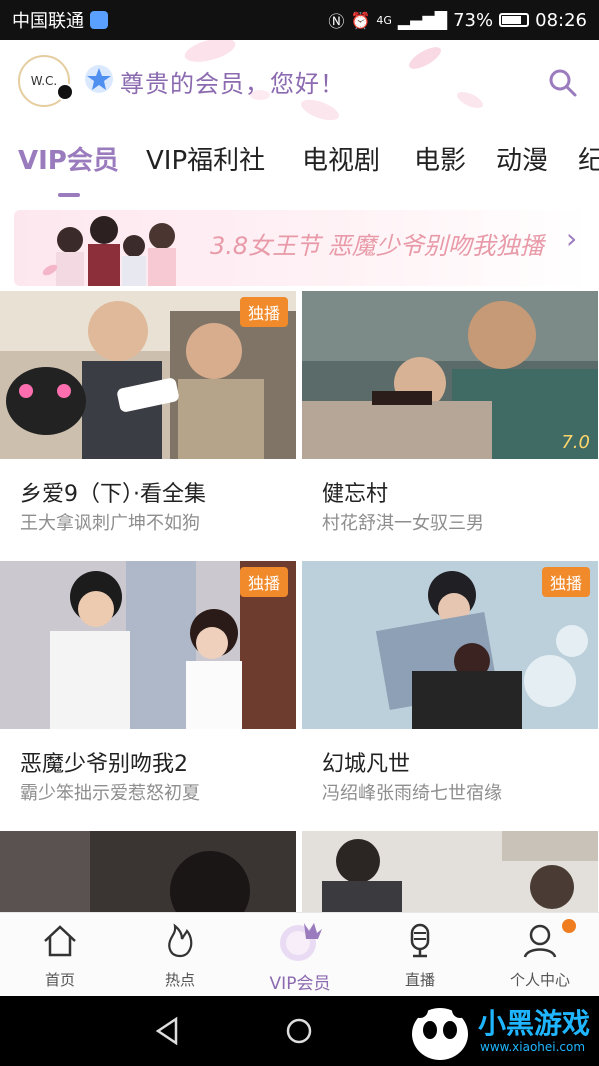 This screenshot has height=1066, width=599. Describe the element at coordinates (403, 523) in the screenshot. I see `card-subtitle: 村花舒淇一女驭三男` at that location.